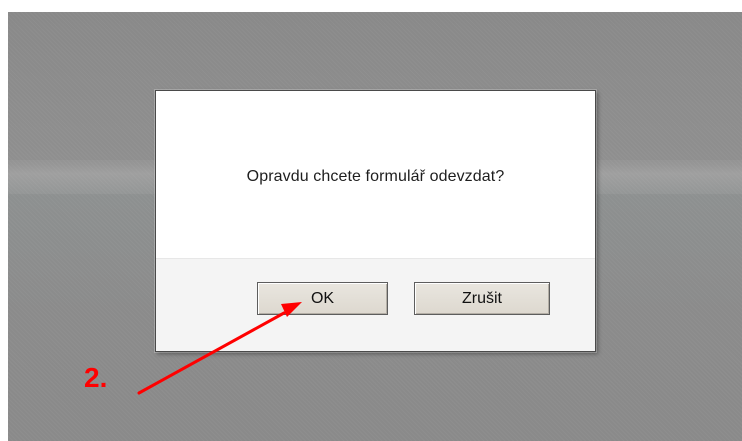 The image size is (742, 441). What do you see at coordinates (482, 298) in the screenshot?
I see `cancel-button: Zrušit` at bounding box center [482, 298].